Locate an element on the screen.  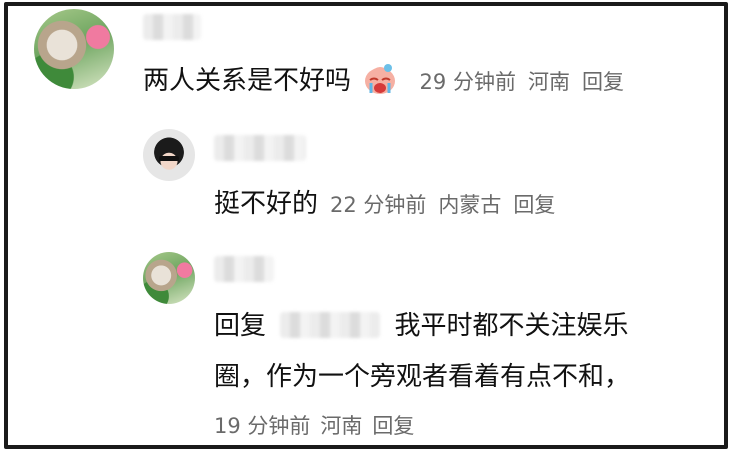
sunglasses-icon is located at coordinates (169, 158).